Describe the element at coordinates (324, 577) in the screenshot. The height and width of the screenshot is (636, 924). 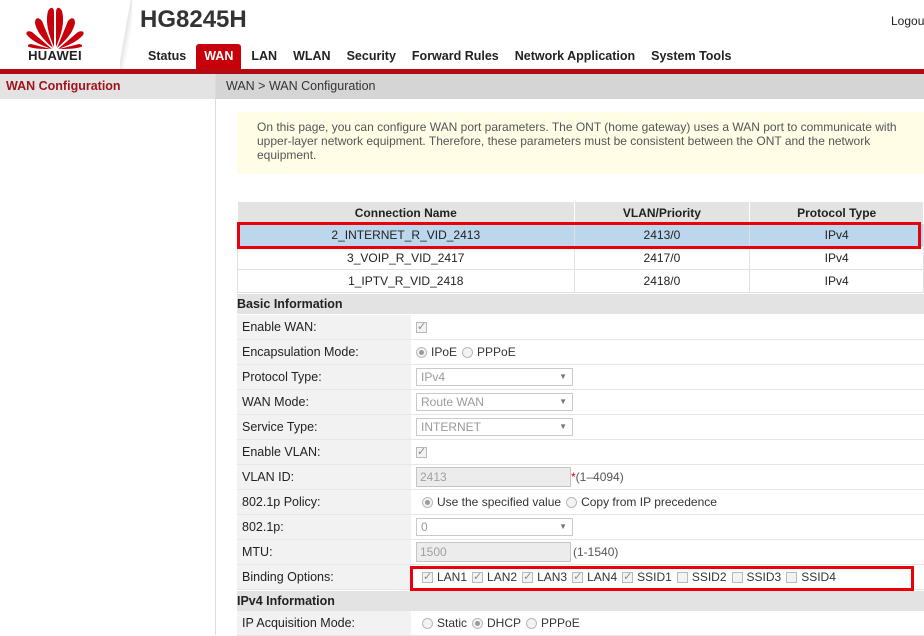
I see `binding-options-label: Binding Options:` at that location.